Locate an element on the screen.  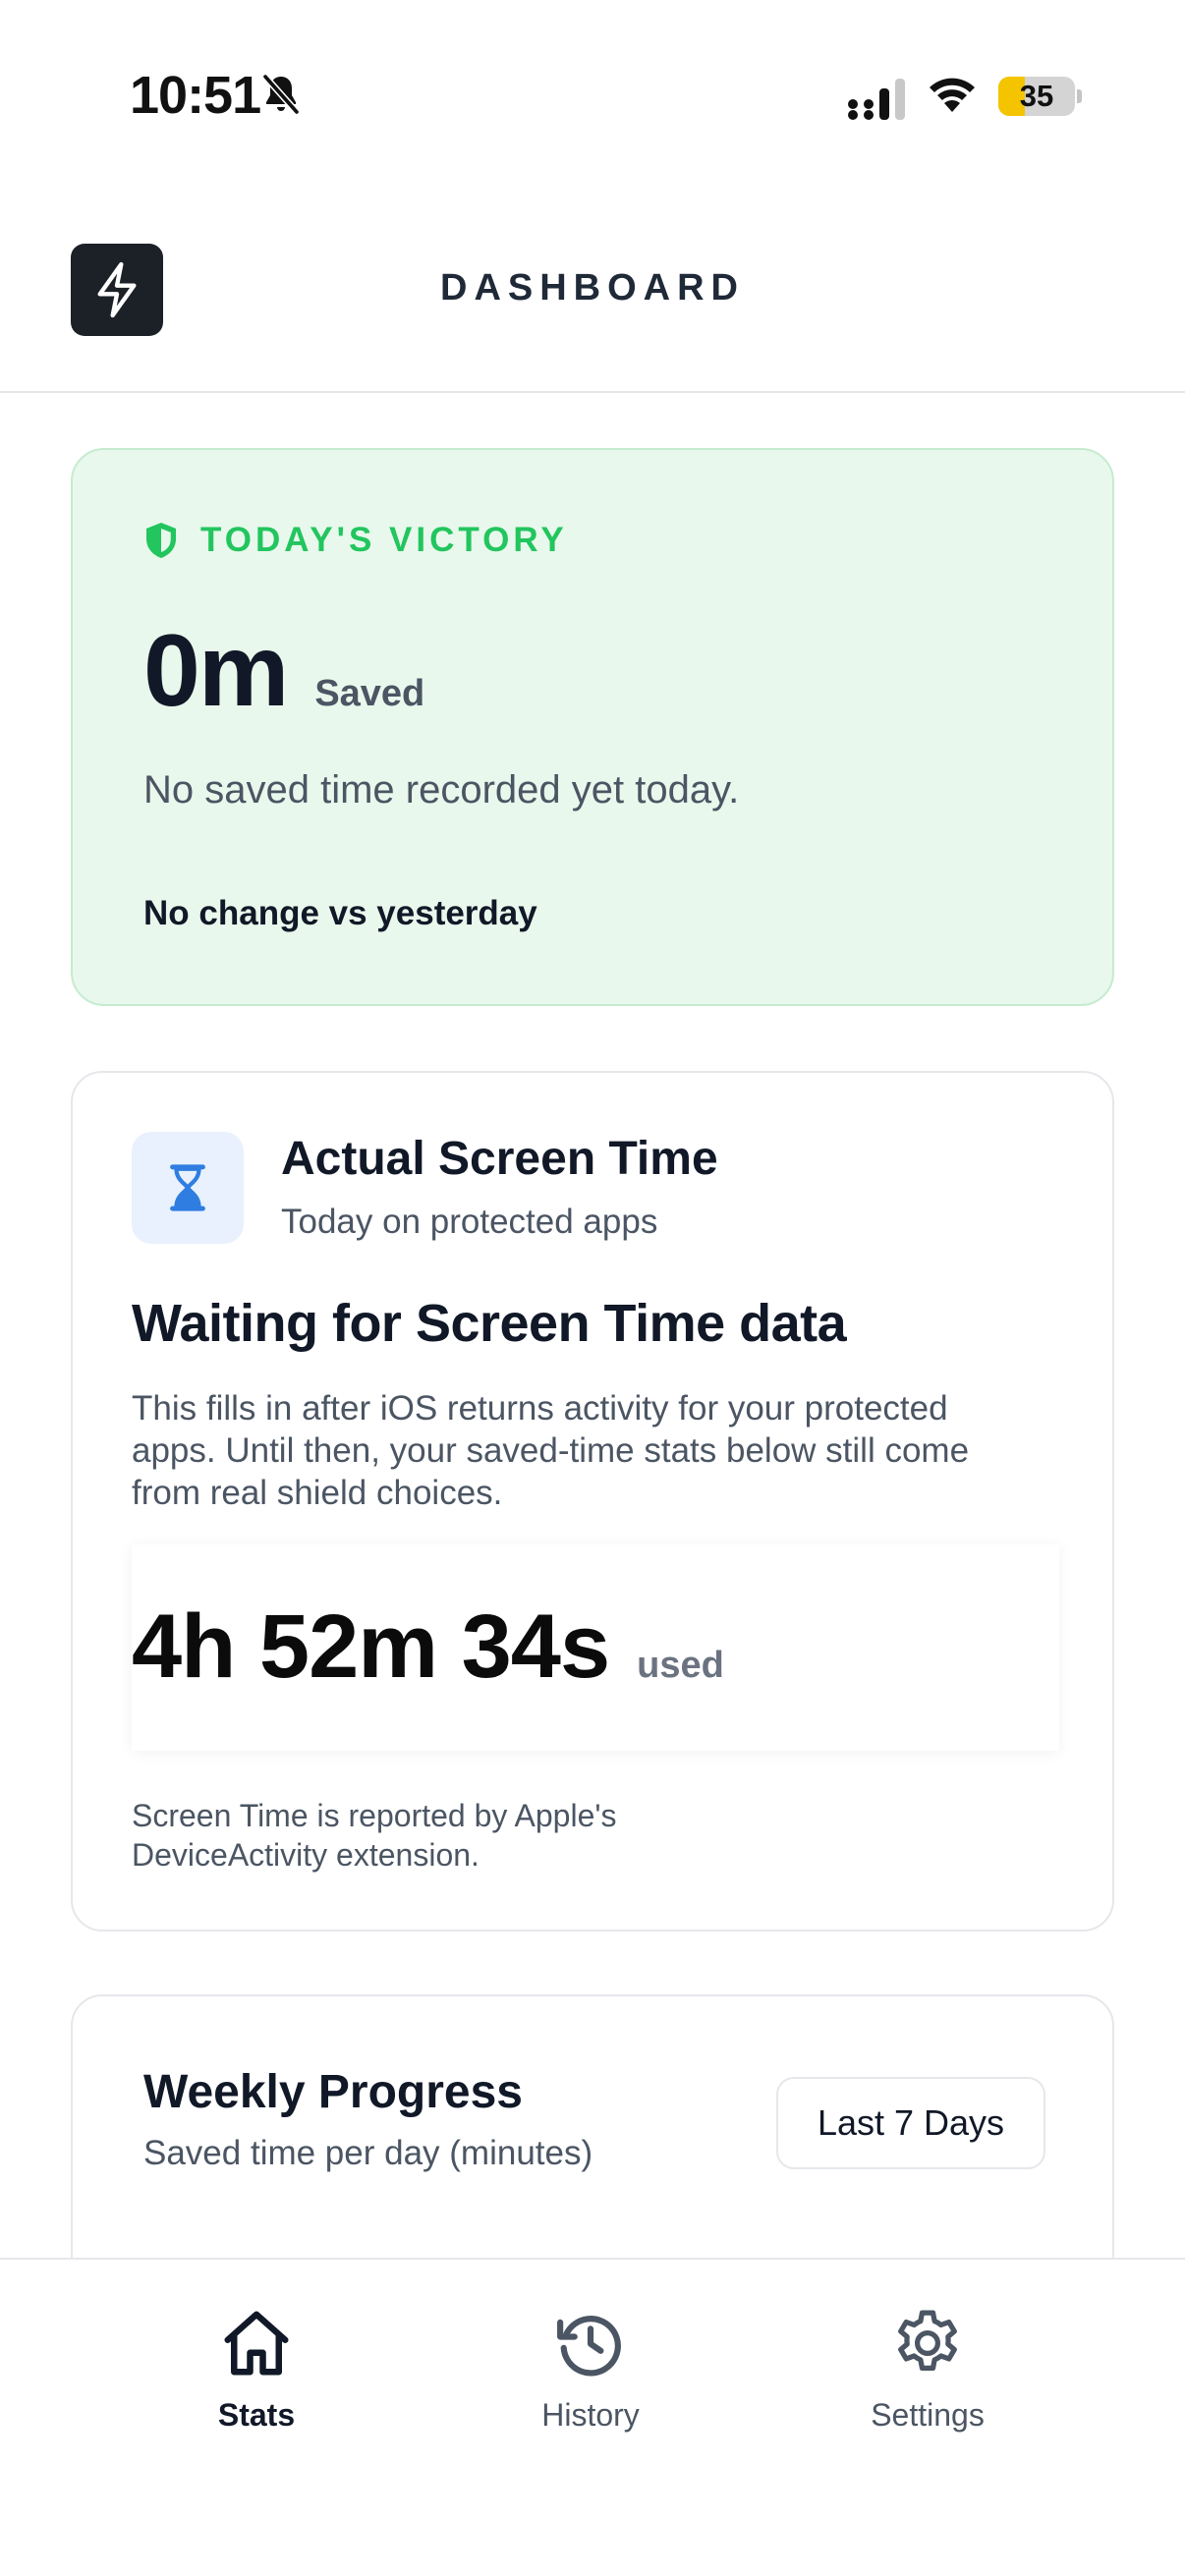
usage-box: 4h 52m 34s used is located at coordinates (596, 1647).